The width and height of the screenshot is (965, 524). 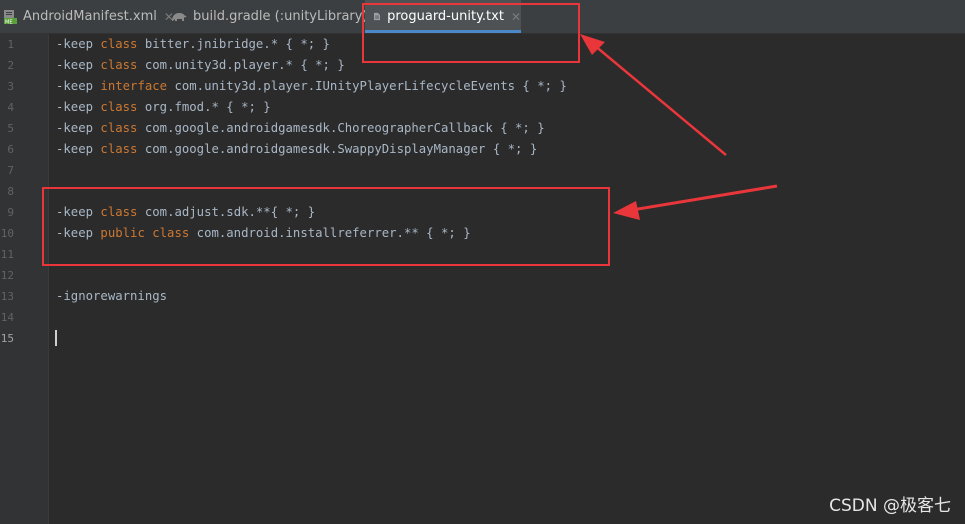 What do you see at coordinates (890, 506) in the screenshot?
I see `watermark: CSDN @极客七` at bounding box center [890, 506].